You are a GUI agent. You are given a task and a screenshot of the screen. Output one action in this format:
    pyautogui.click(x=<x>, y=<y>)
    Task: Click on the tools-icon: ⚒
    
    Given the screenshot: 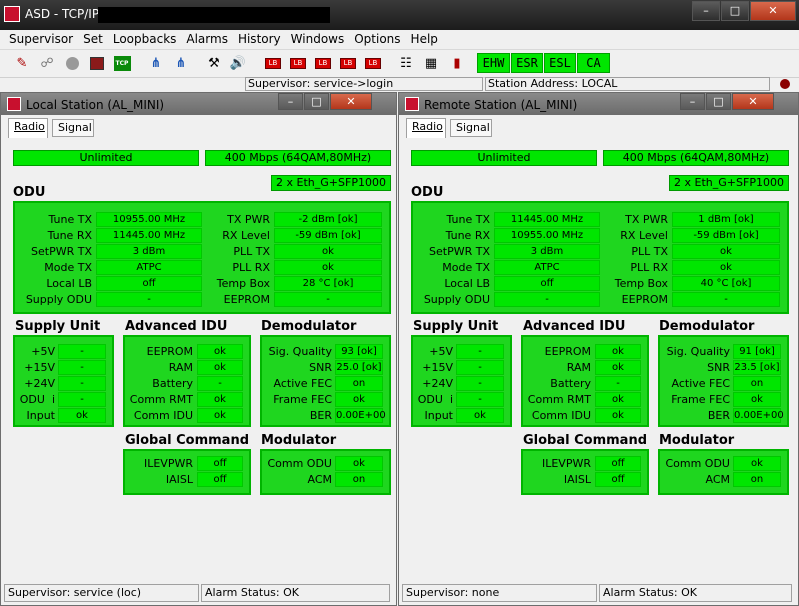 What is the action you would take?
    pyautogui.click(x=214, y=63)
    